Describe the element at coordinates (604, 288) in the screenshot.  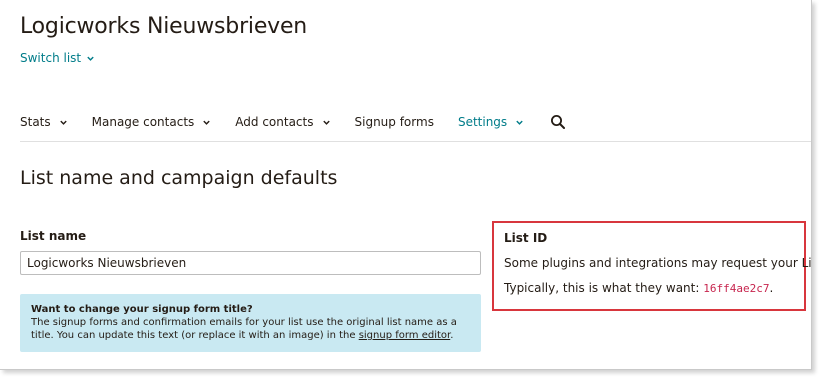
I see `list-id-prefix: Typically, this is what they want:` at that location.